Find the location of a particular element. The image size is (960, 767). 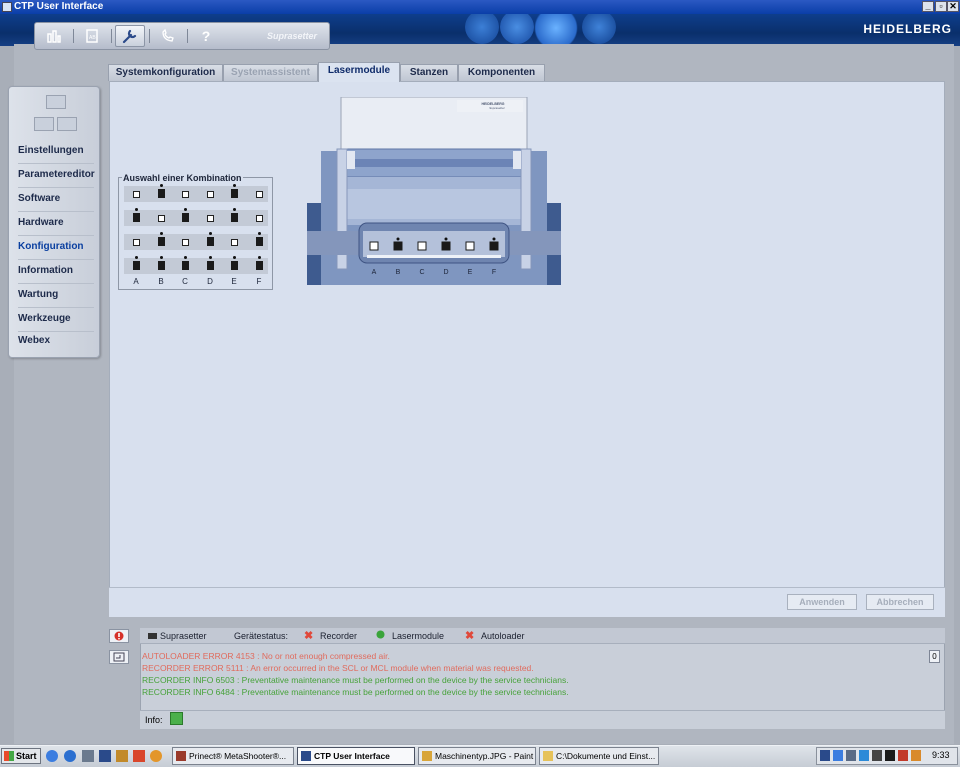

minimize-button: _ is located at coordinates (928, 6).